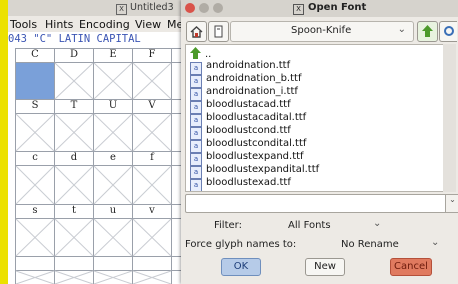  Describe the element at coordinates (245, 80) in the screenshot. I see `list-item: a androidnation_b.ttf` at that location.